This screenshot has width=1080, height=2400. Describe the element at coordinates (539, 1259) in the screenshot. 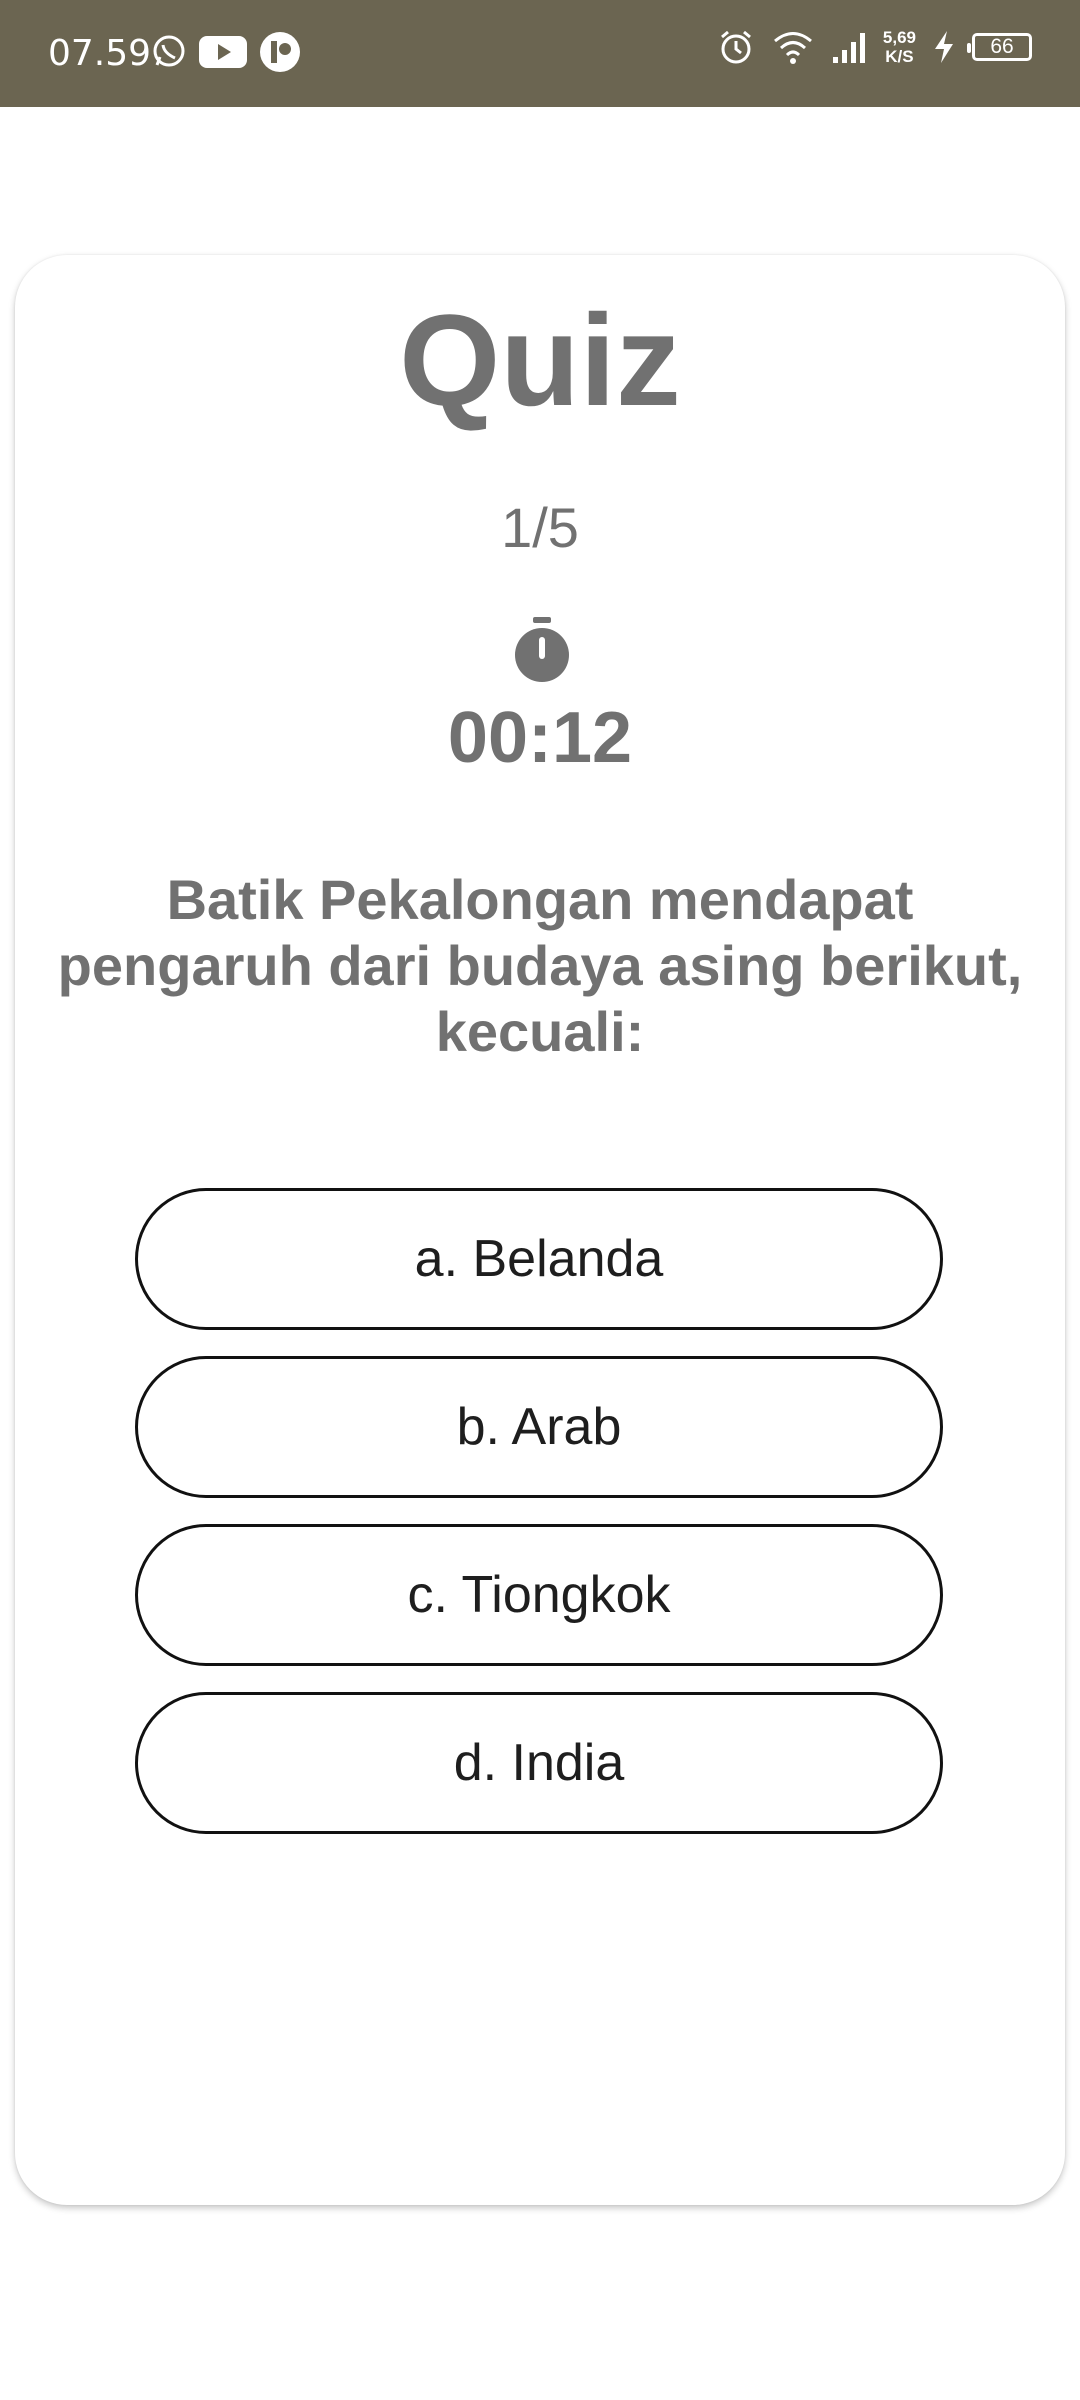

I see `answer-option-a: a. Belanda` at that location.